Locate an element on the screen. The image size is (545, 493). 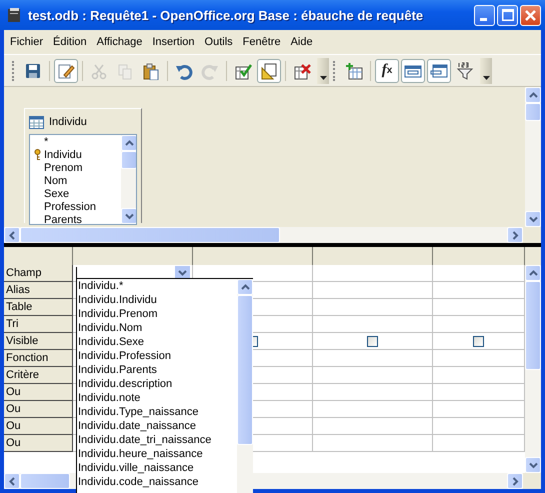
table-name-button is located at coordinates (439, 70).